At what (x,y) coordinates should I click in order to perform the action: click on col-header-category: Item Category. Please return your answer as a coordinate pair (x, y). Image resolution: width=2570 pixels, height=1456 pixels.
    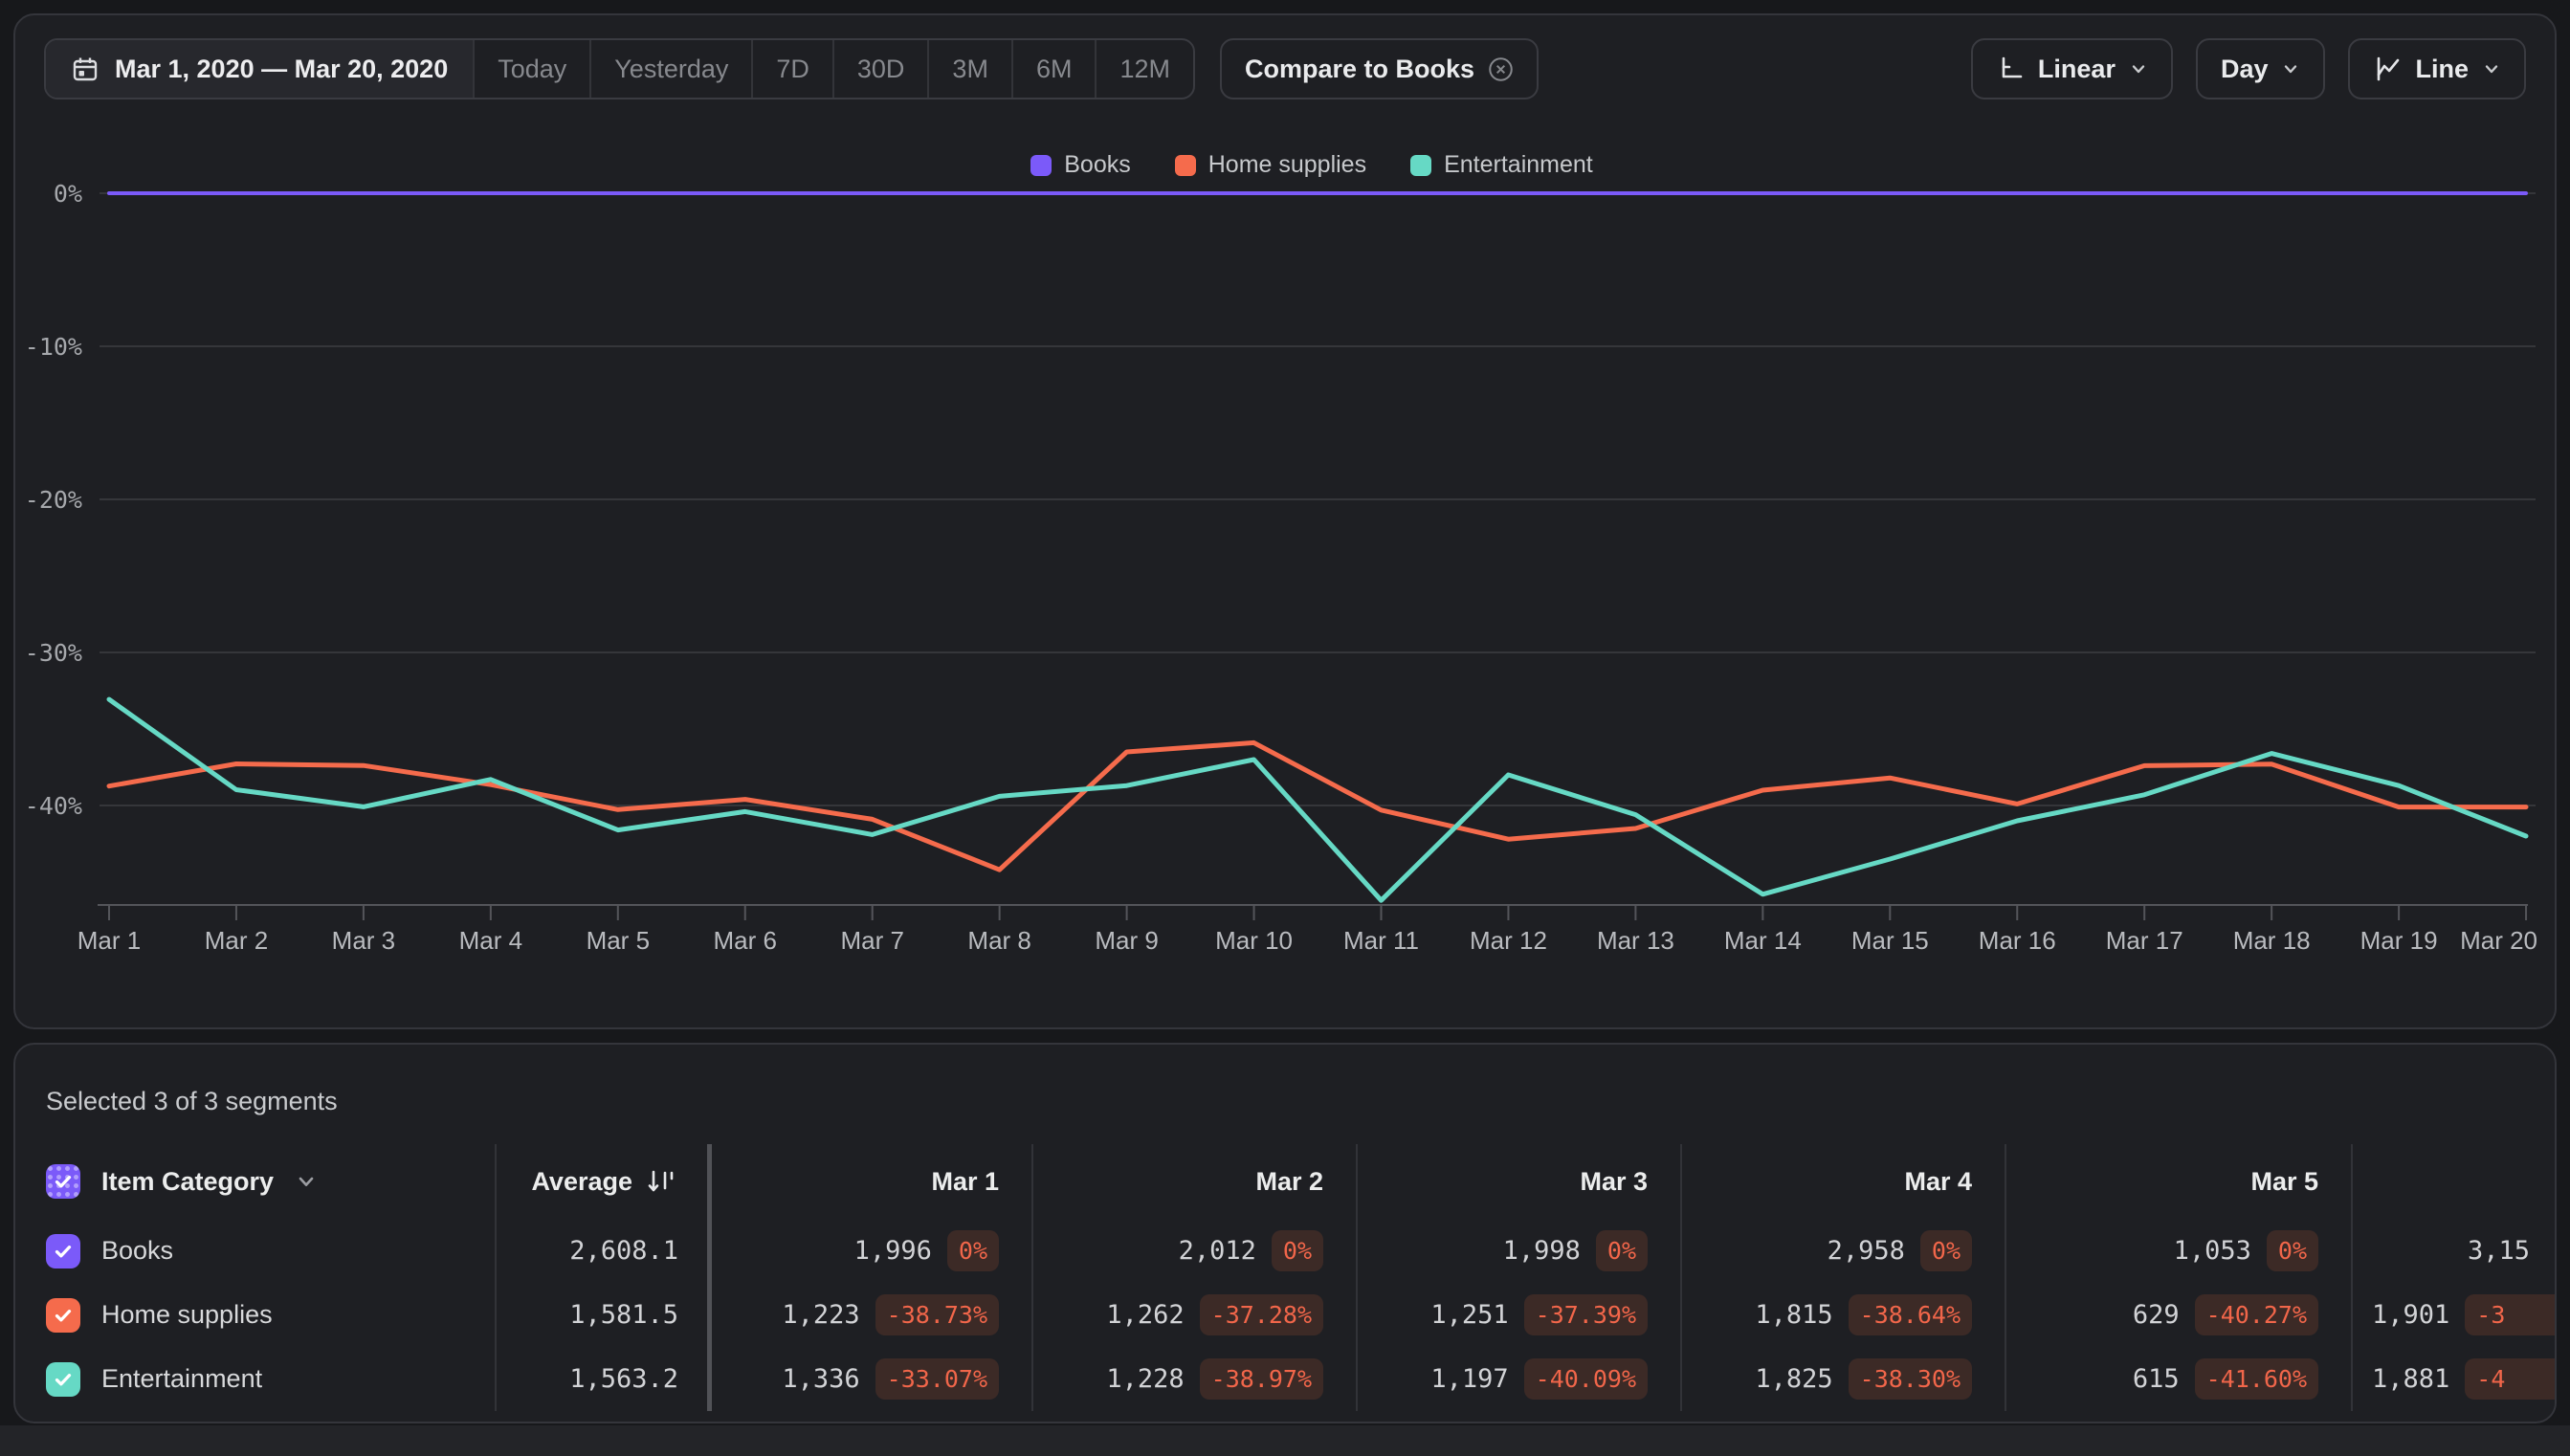
    Looking at the image, I should click on (271, 1181).